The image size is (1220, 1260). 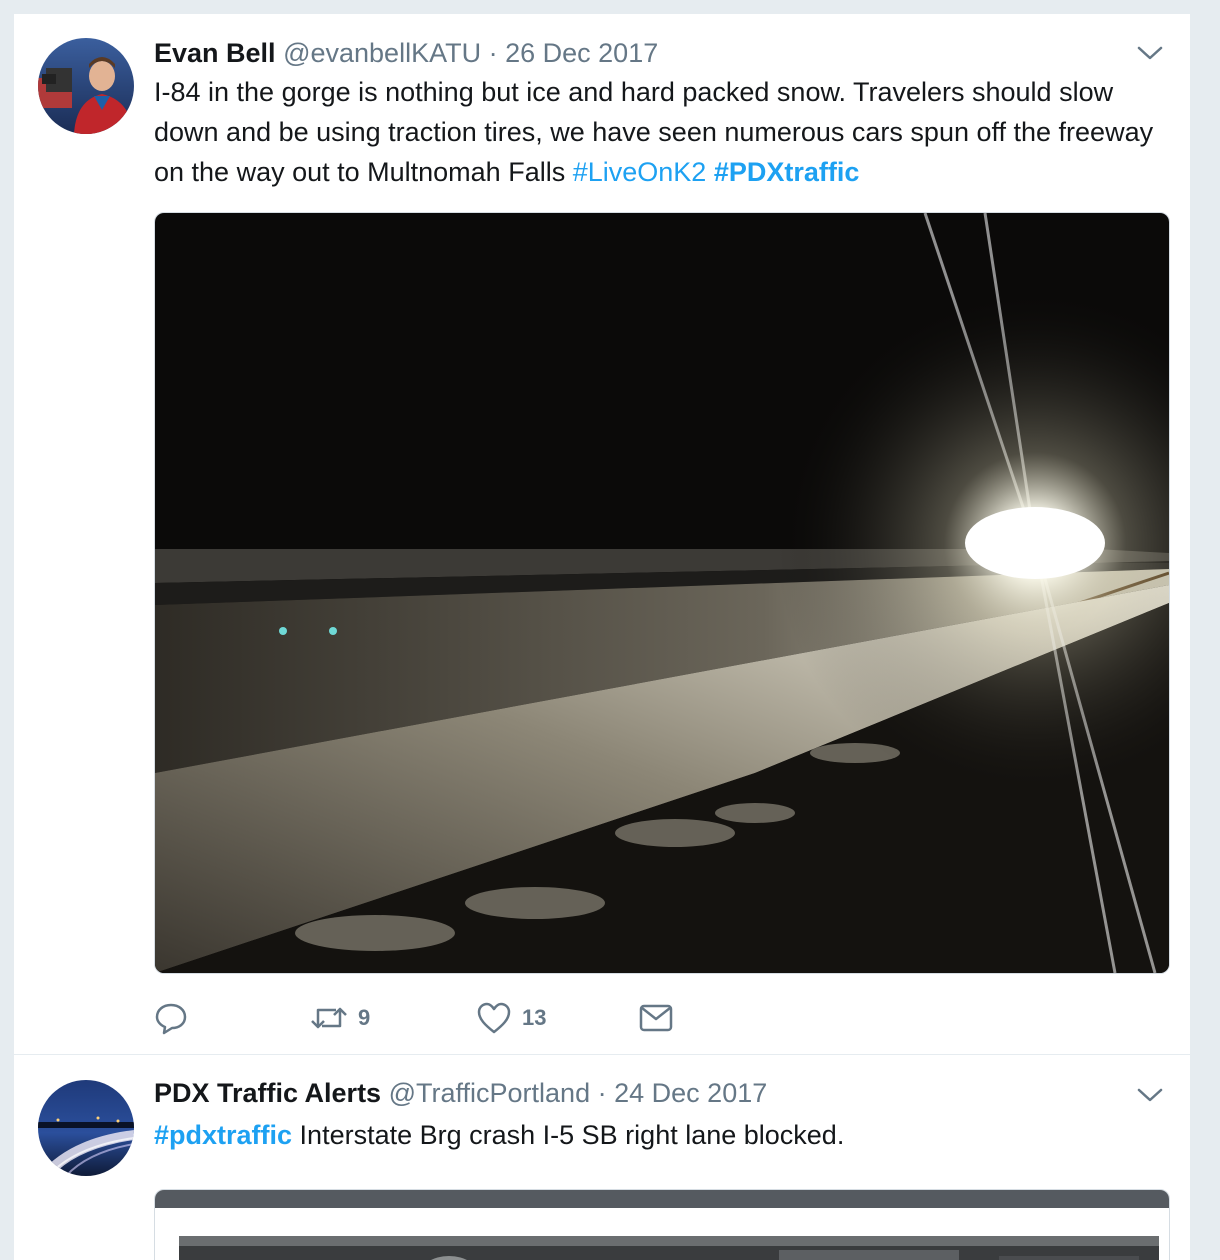 What do you see at coordinates (223, 1135) in the screenshot?
I see `hashtag-link: #pdxtraffic` at bounding box center [223, 1135].